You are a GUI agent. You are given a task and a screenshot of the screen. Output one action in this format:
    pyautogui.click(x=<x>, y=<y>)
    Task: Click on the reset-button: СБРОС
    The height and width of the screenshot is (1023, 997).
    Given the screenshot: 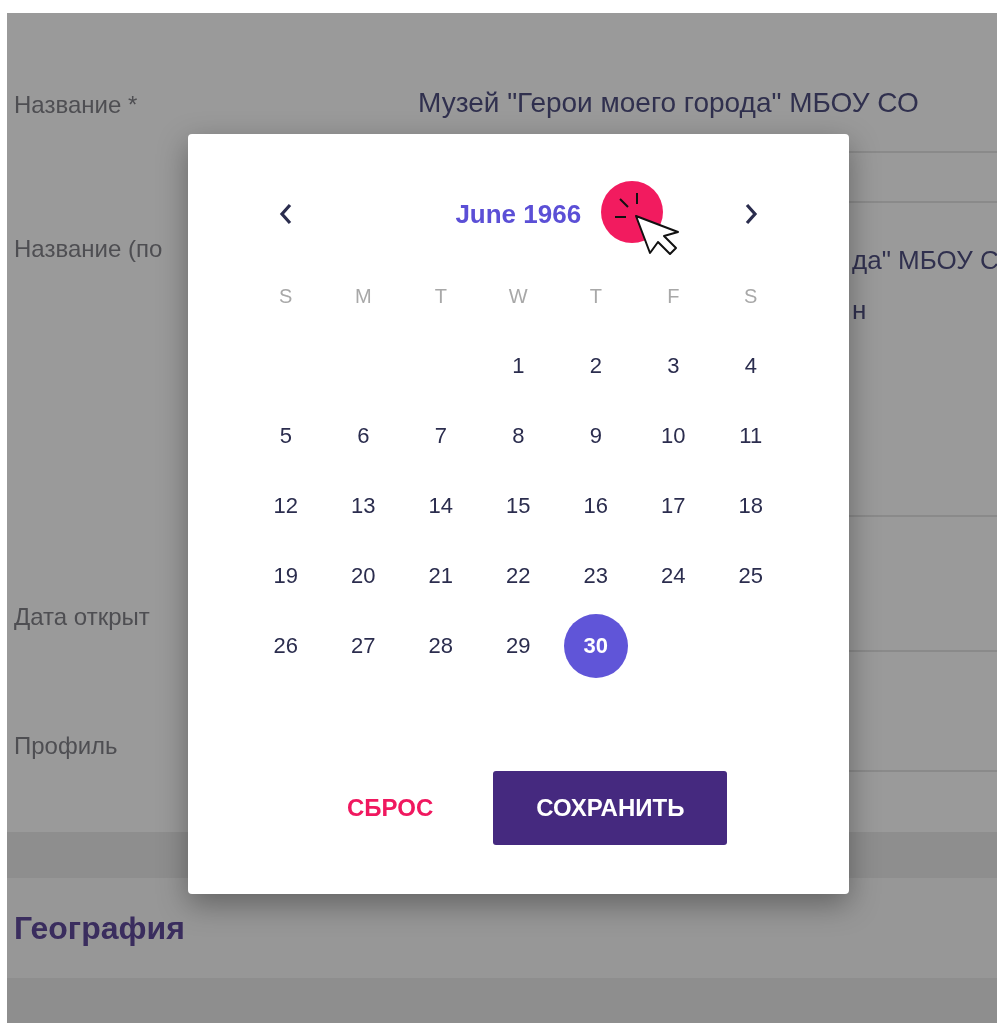 What is the action you would take?
    pyautogui.click(x=390, y=808)
    